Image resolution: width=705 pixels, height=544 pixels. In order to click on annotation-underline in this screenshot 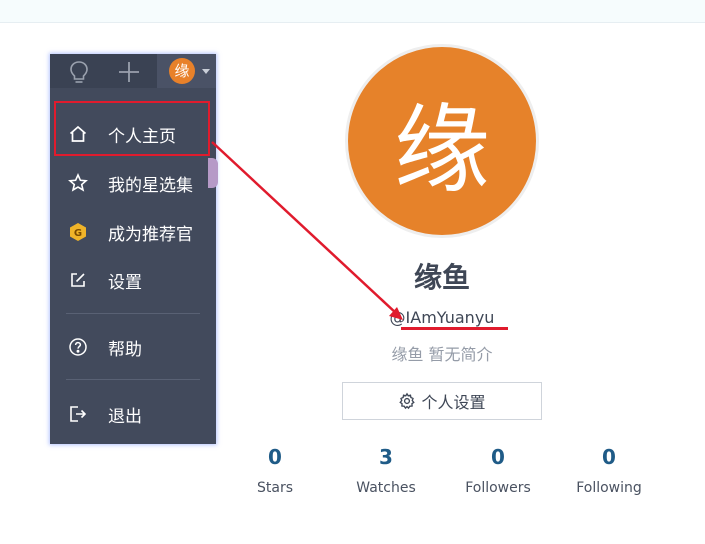, I will do `click(454, 328)`.